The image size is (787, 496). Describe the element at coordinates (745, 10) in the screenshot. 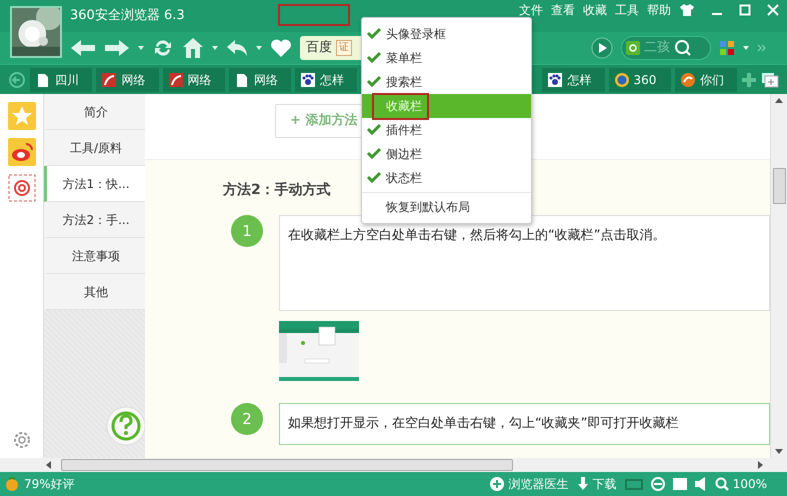

I see `maximize-icon` at that location.